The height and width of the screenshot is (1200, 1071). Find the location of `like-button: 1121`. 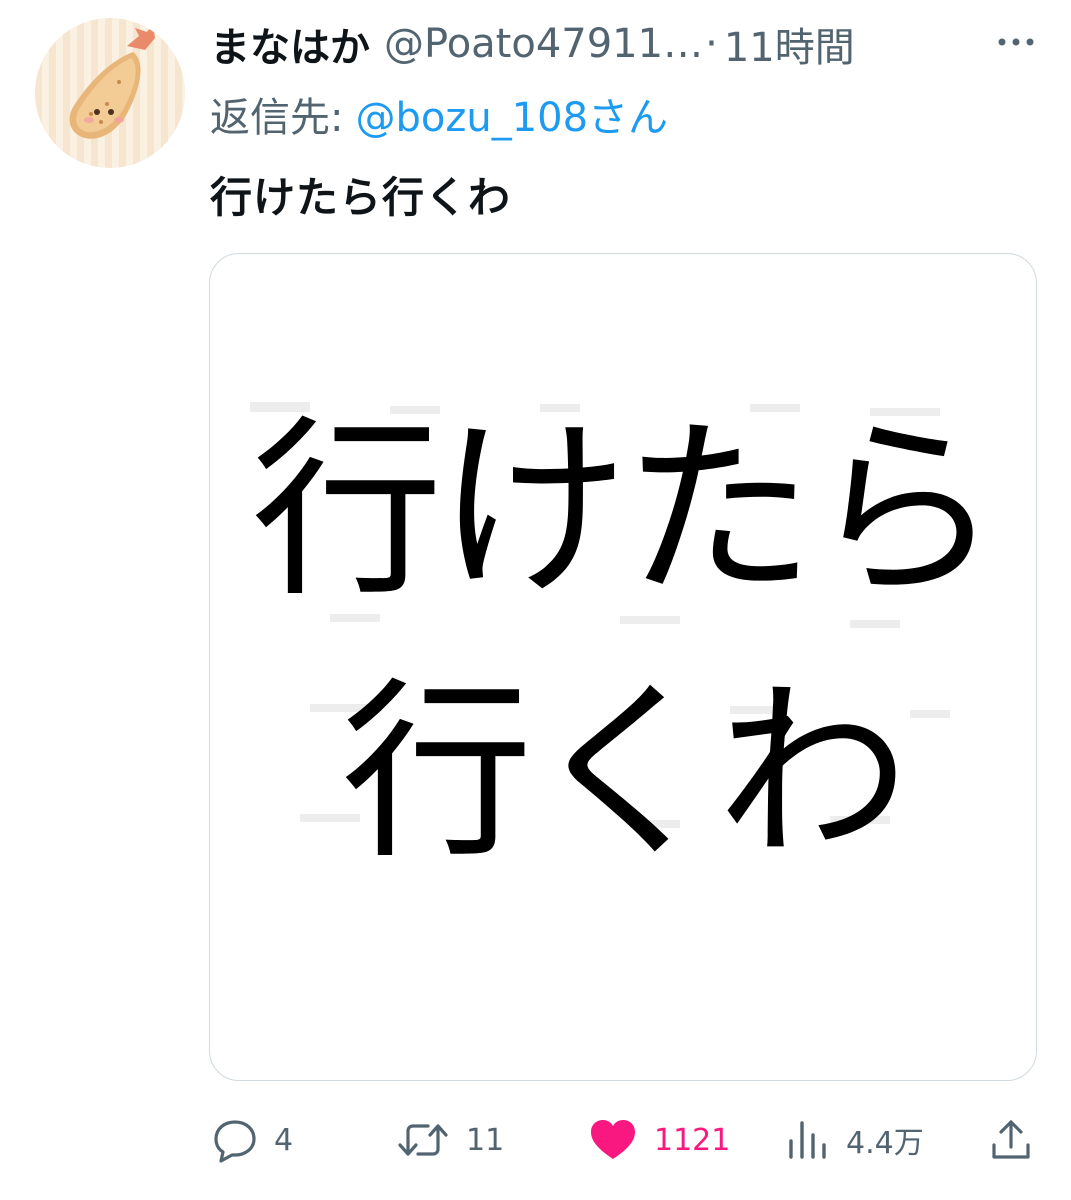

like-button: 1121 is located at coordinates (659, 1140).